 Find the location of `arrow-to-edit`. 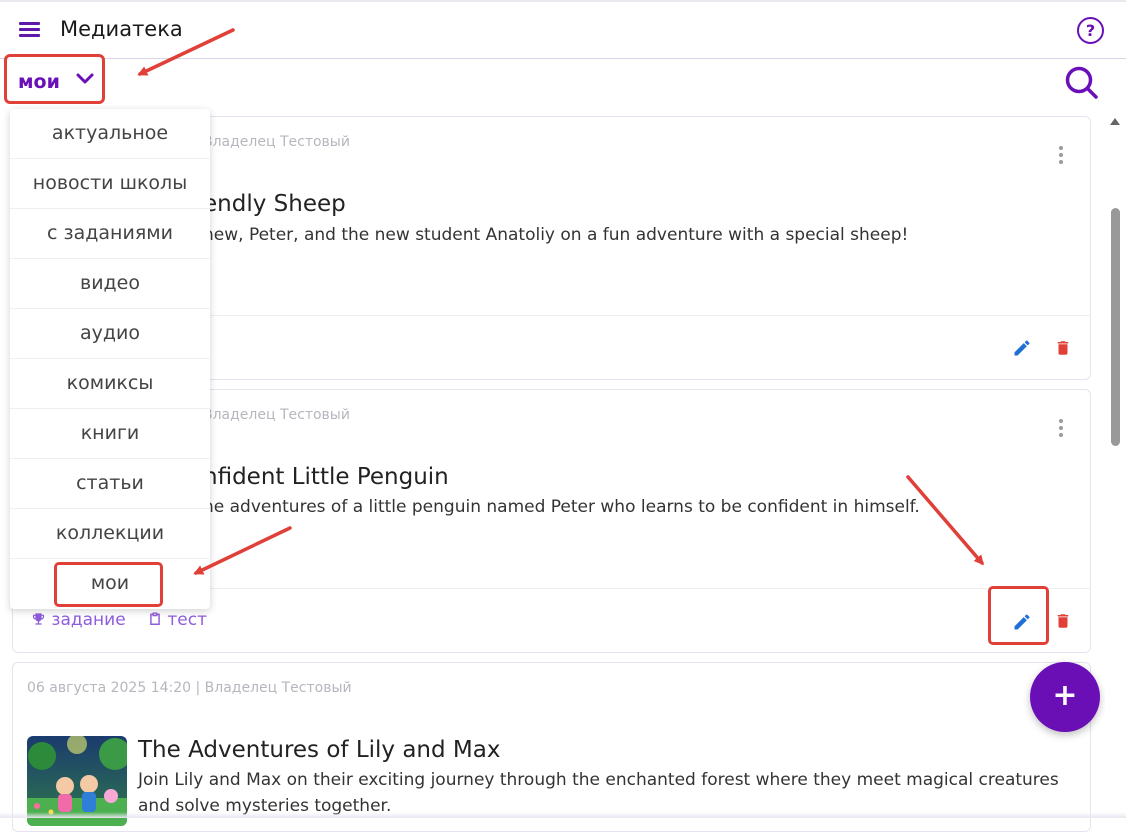

arrow-to-edit is located at coordinates (945, 520).